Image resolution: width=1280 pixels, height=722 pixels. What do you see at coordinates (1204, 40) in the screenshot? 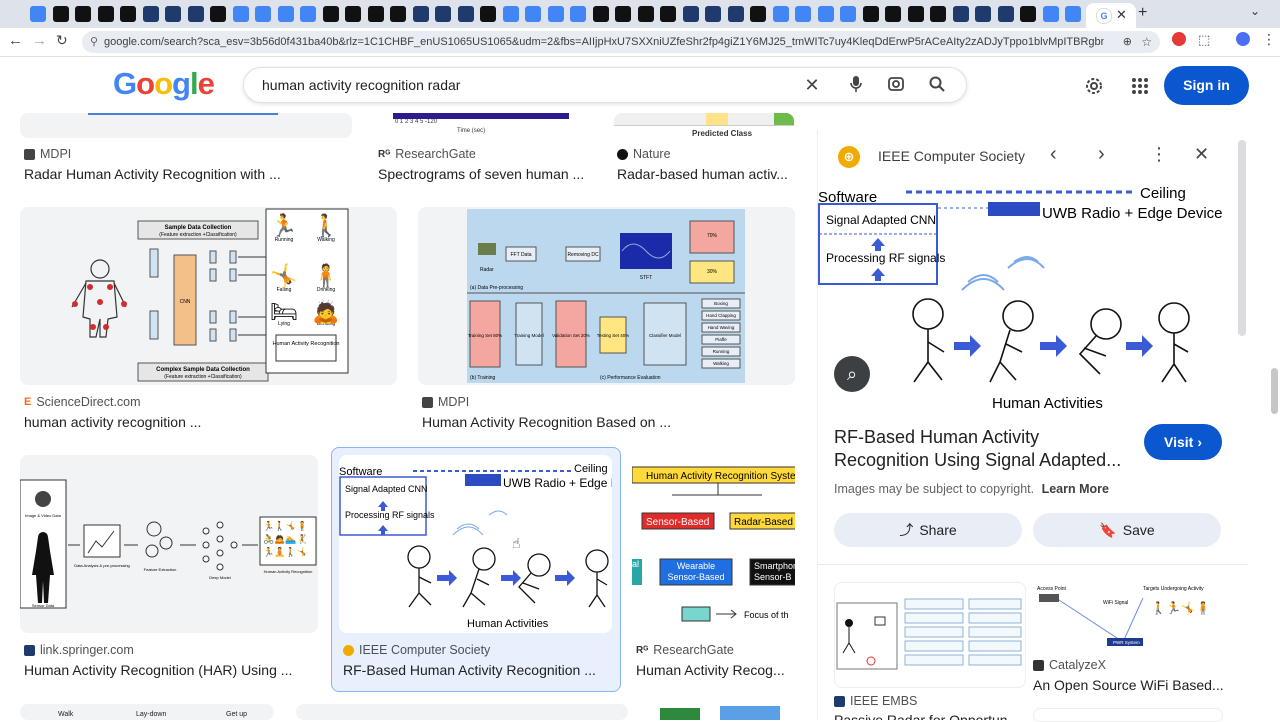
I see `extensions-puzzle-icon: ⬚` at bounding box center [1204, 40].